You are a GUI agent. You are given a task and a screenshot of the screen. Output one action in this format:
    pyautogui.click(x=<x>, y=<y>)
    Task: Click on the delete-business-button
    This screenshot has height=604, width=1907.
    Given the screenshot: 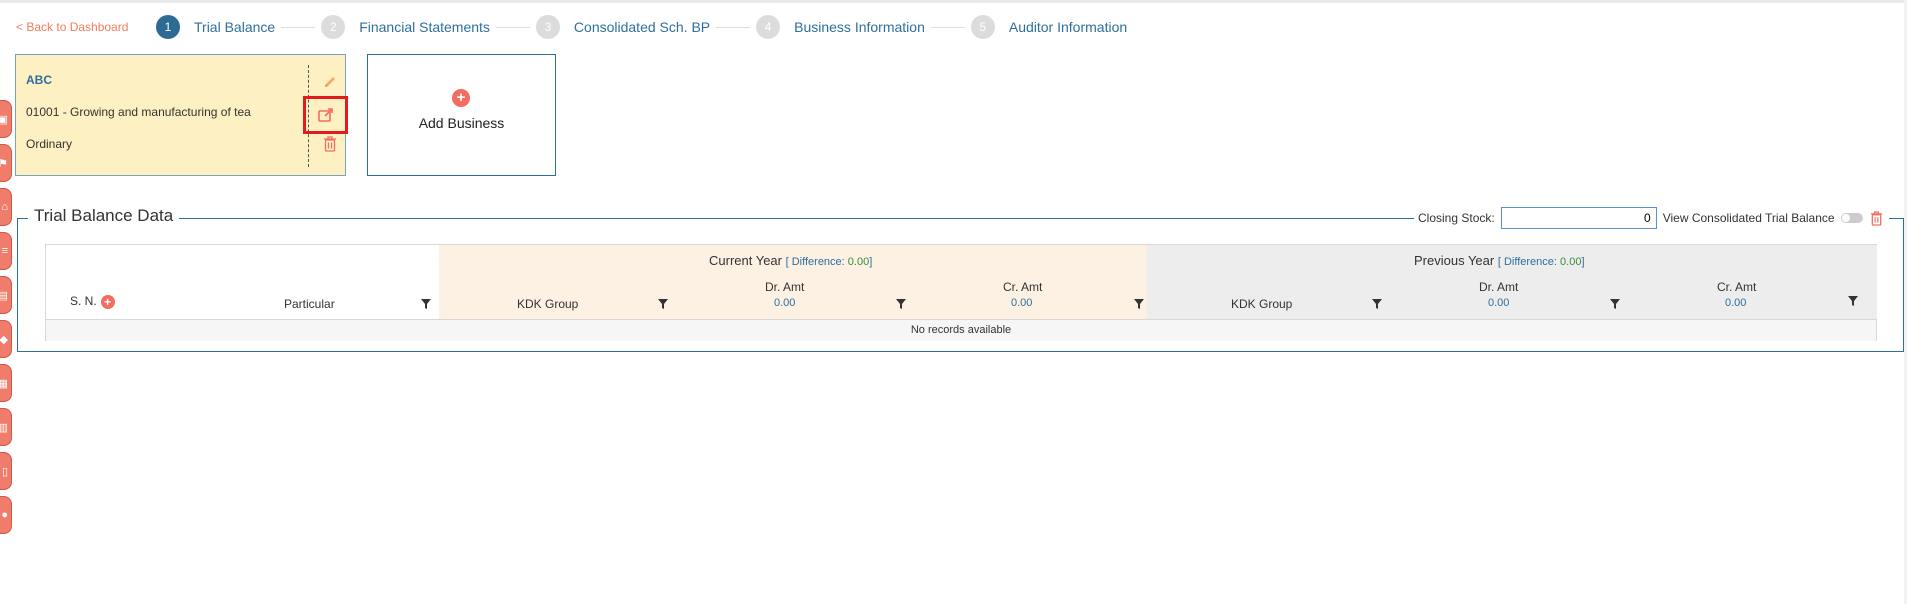 What is the action you would take?
    pyautogui.click(x=330, y=144)
    